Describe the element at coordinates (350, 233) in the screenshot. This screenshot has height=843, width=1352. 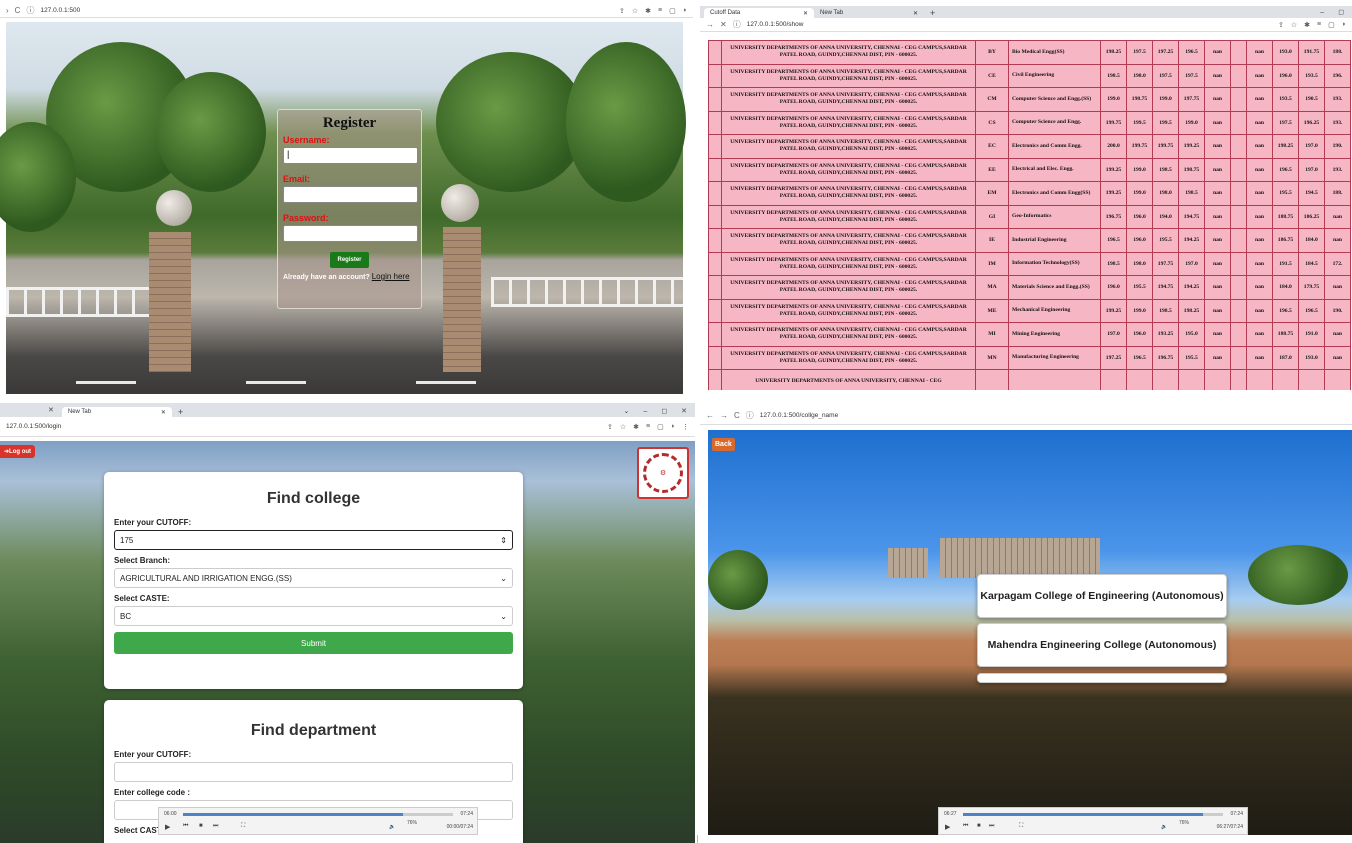
I see `password-input` at that location.